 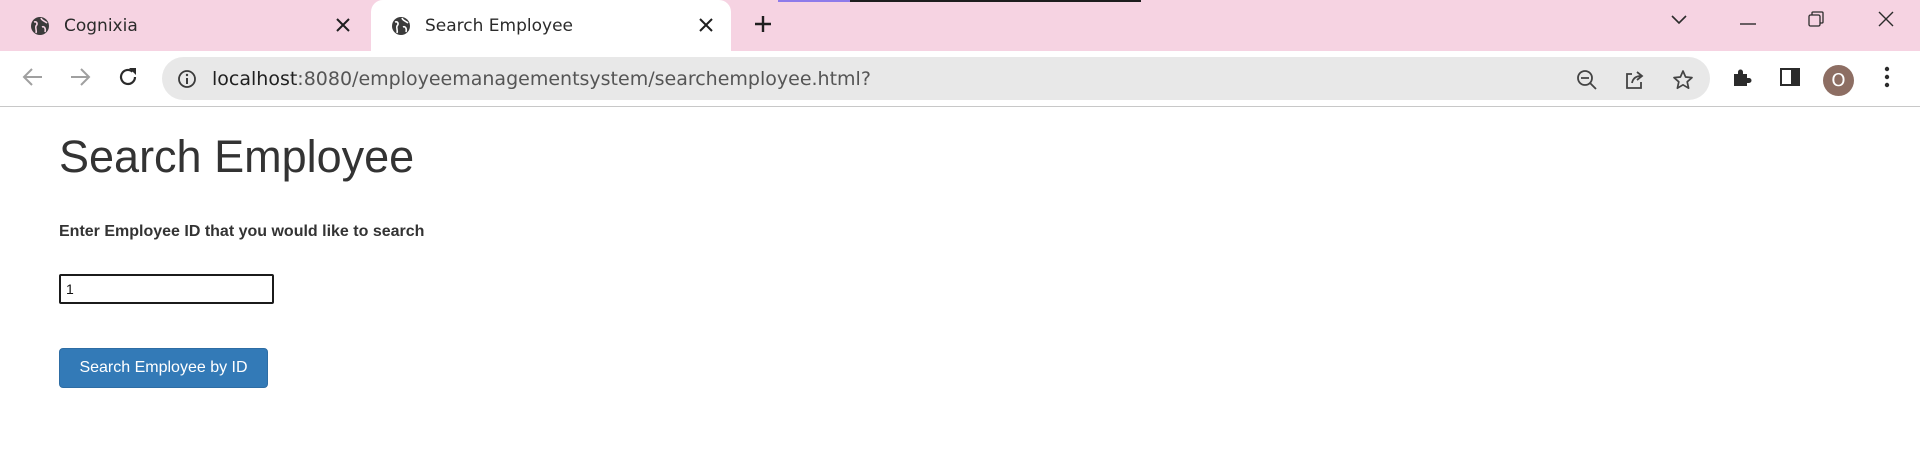 What do you see at coordinates (1635, 80) in the screenshot?
I see `share-icon` at bounding box center [1635, 80].